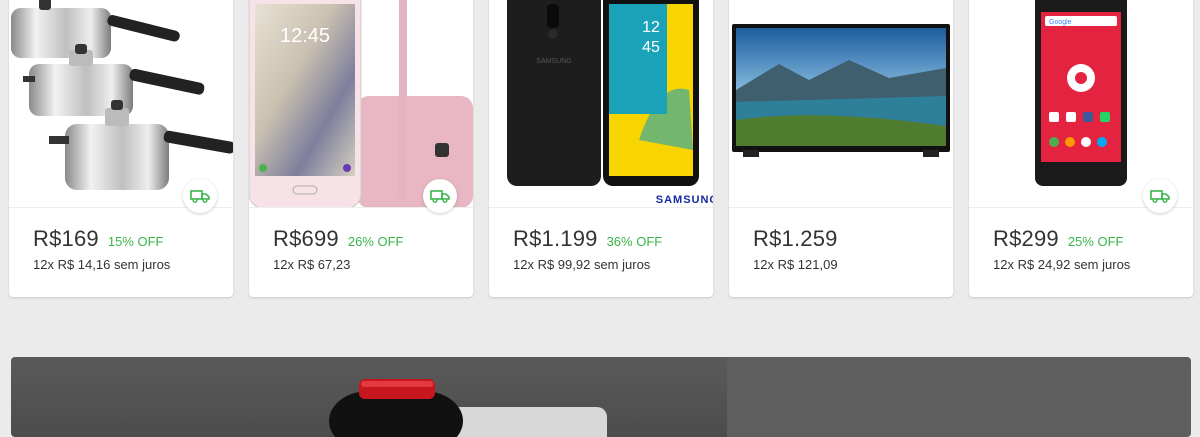 This screenshot has height=437, width=1200. Describe the element at coordinates (959, 397) in the screenshot. I see `banner-right-panel` at that location.